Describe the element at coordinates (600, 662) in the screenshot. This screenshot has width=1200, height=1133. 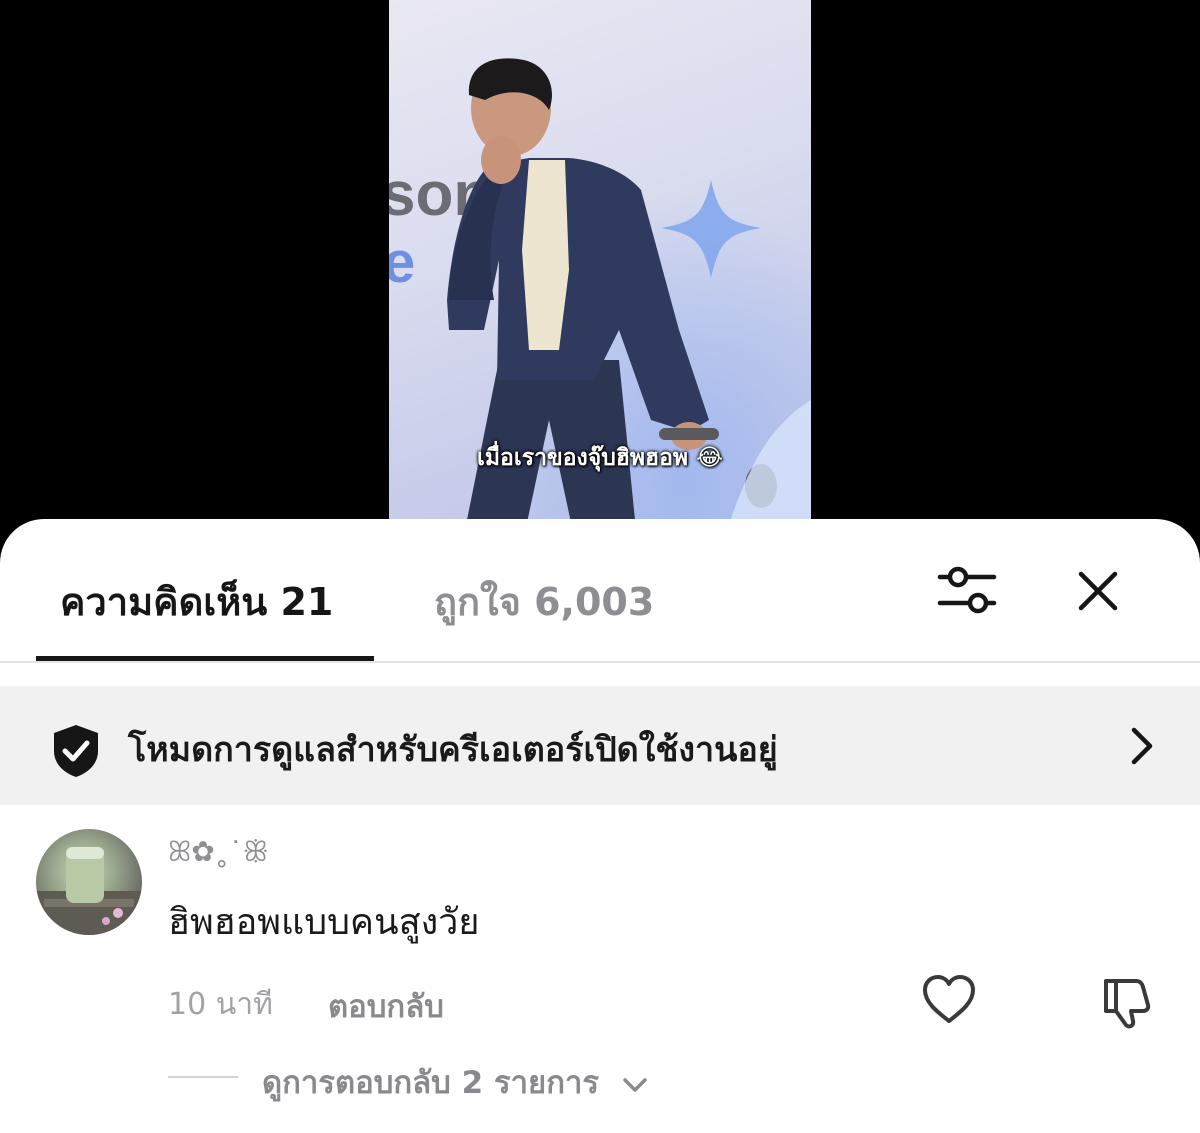
I see `tabs-divider` at that location.